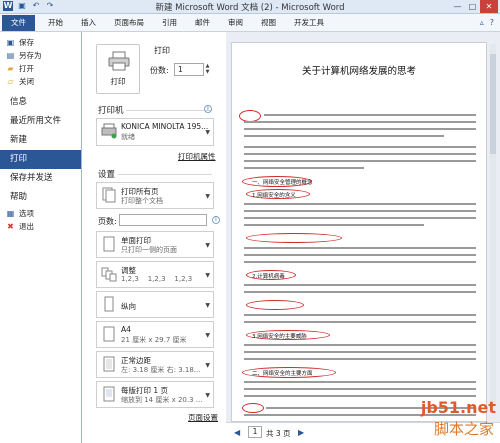 The height and width of the screenshot is (443, 500). What do you see at coordinates (155, 244) in the screenshot?
I see `sides-dropdown: 单面打印 只打印一侧的页面 ▼` at bounding box center [155, 244].